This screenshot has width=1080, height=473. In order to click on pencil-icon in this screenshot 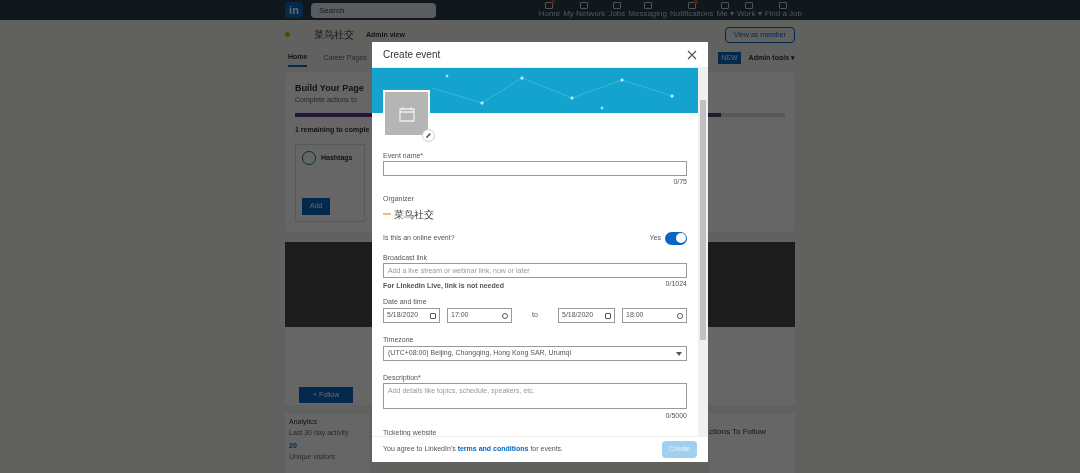, I will do `click(428, 135)`.